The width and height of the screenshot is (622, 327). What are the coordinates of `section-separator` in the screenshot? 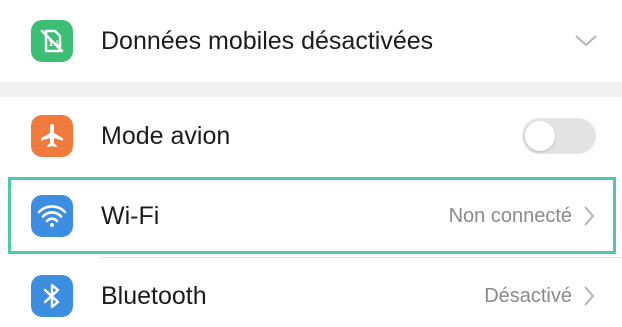 It's located at (311, 89).